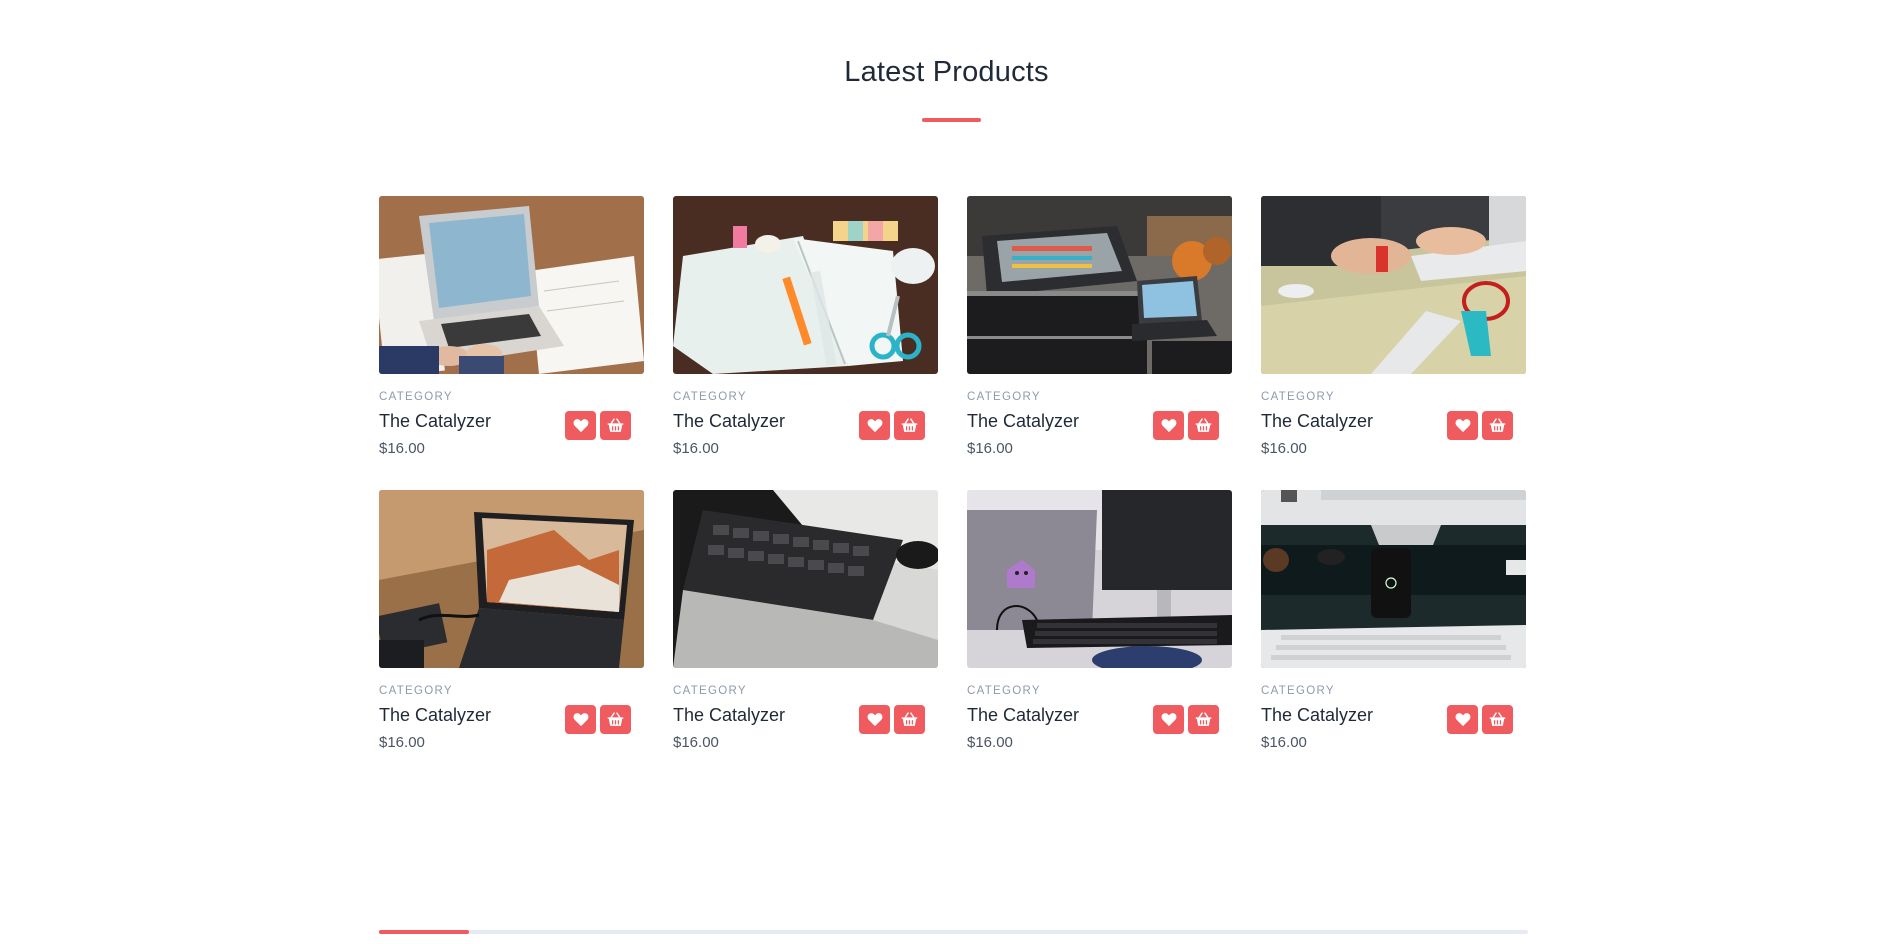 The image size is (1893, 944). I want to click on title-underline, so click(951, 120).